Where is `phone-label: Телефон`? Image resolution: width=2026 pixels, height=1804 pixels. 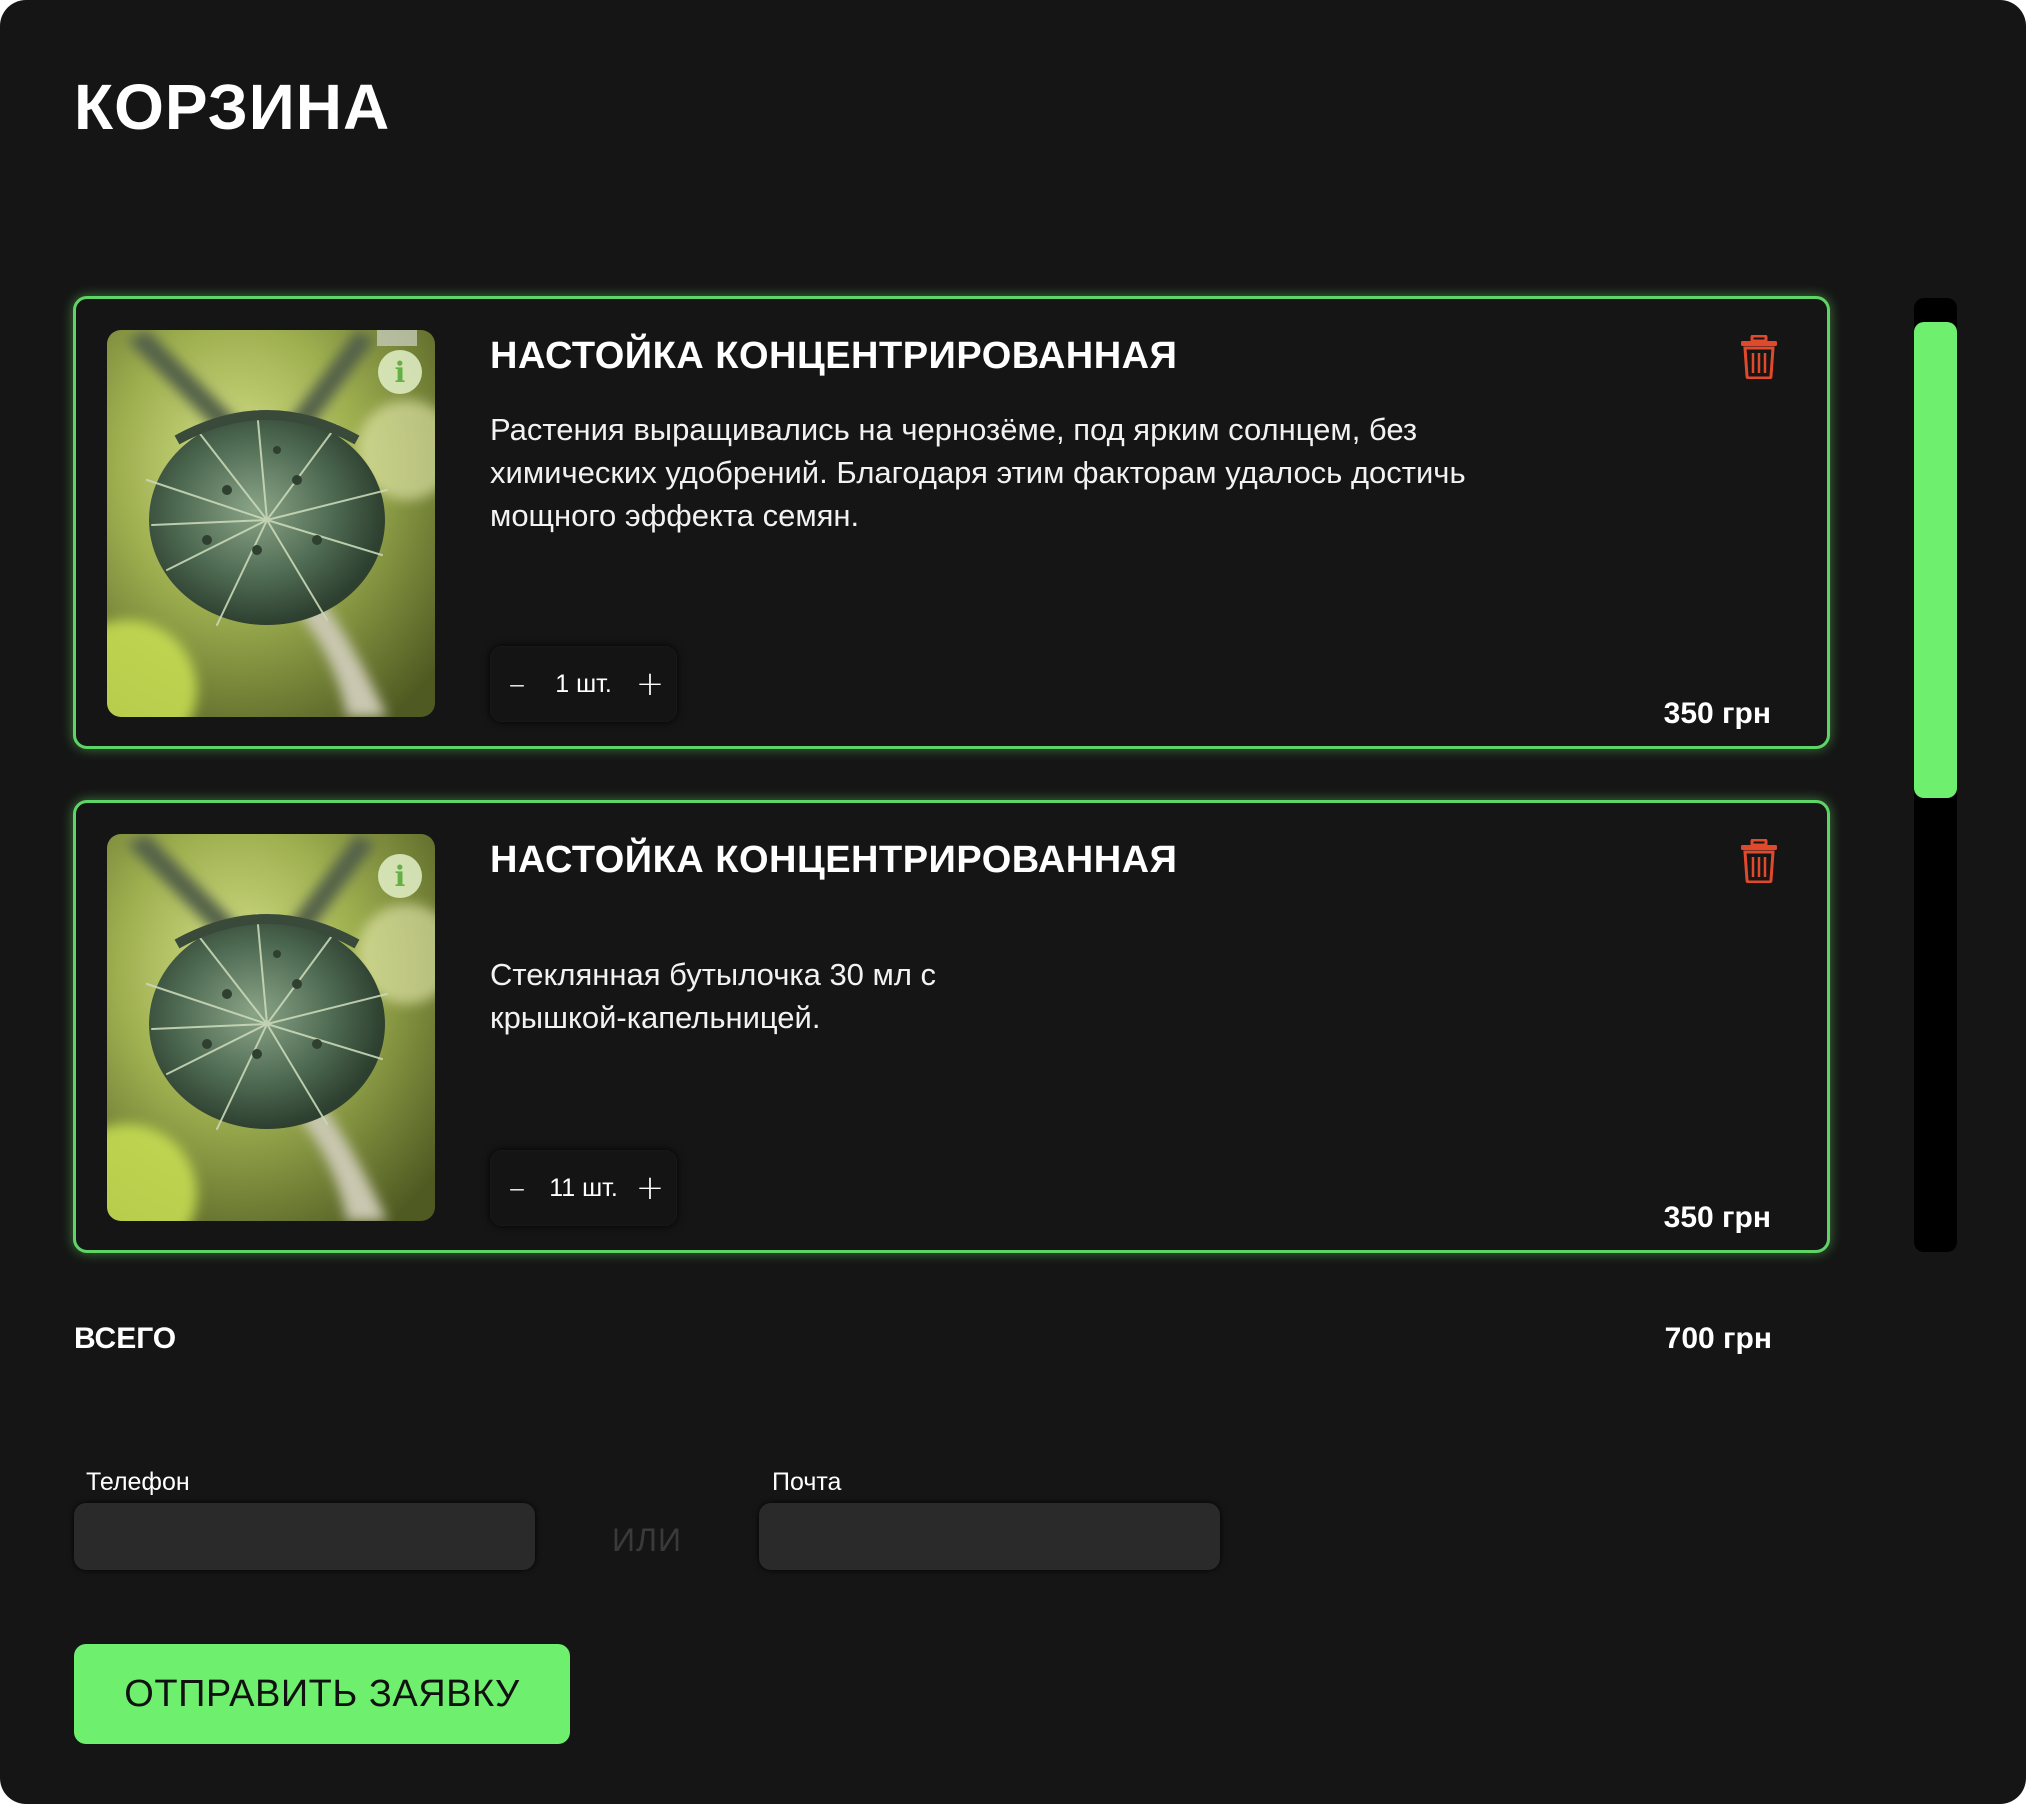 phone-label: Телефон is located at coordinates (138, 1482).